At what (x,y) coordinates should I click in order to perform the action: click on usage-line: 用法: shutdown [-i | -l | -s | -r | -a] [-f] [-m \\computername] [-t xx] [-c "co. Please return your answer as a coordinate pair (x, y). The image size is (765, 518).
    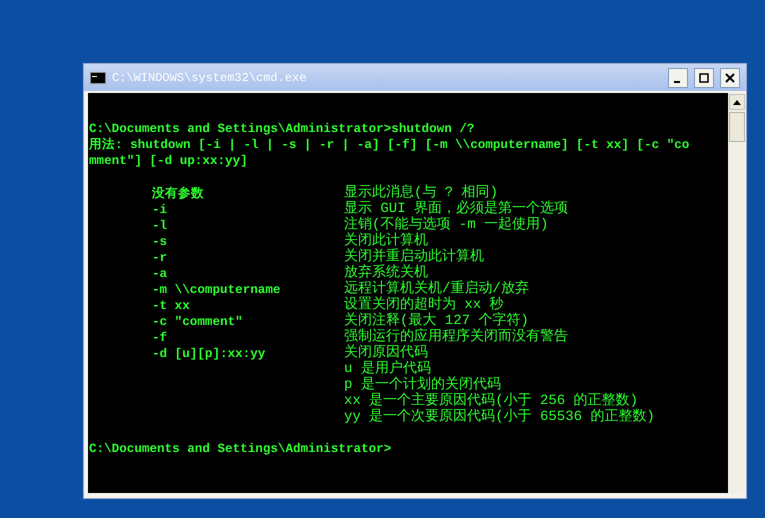
    Looking at the image, I should click on (389, 145).